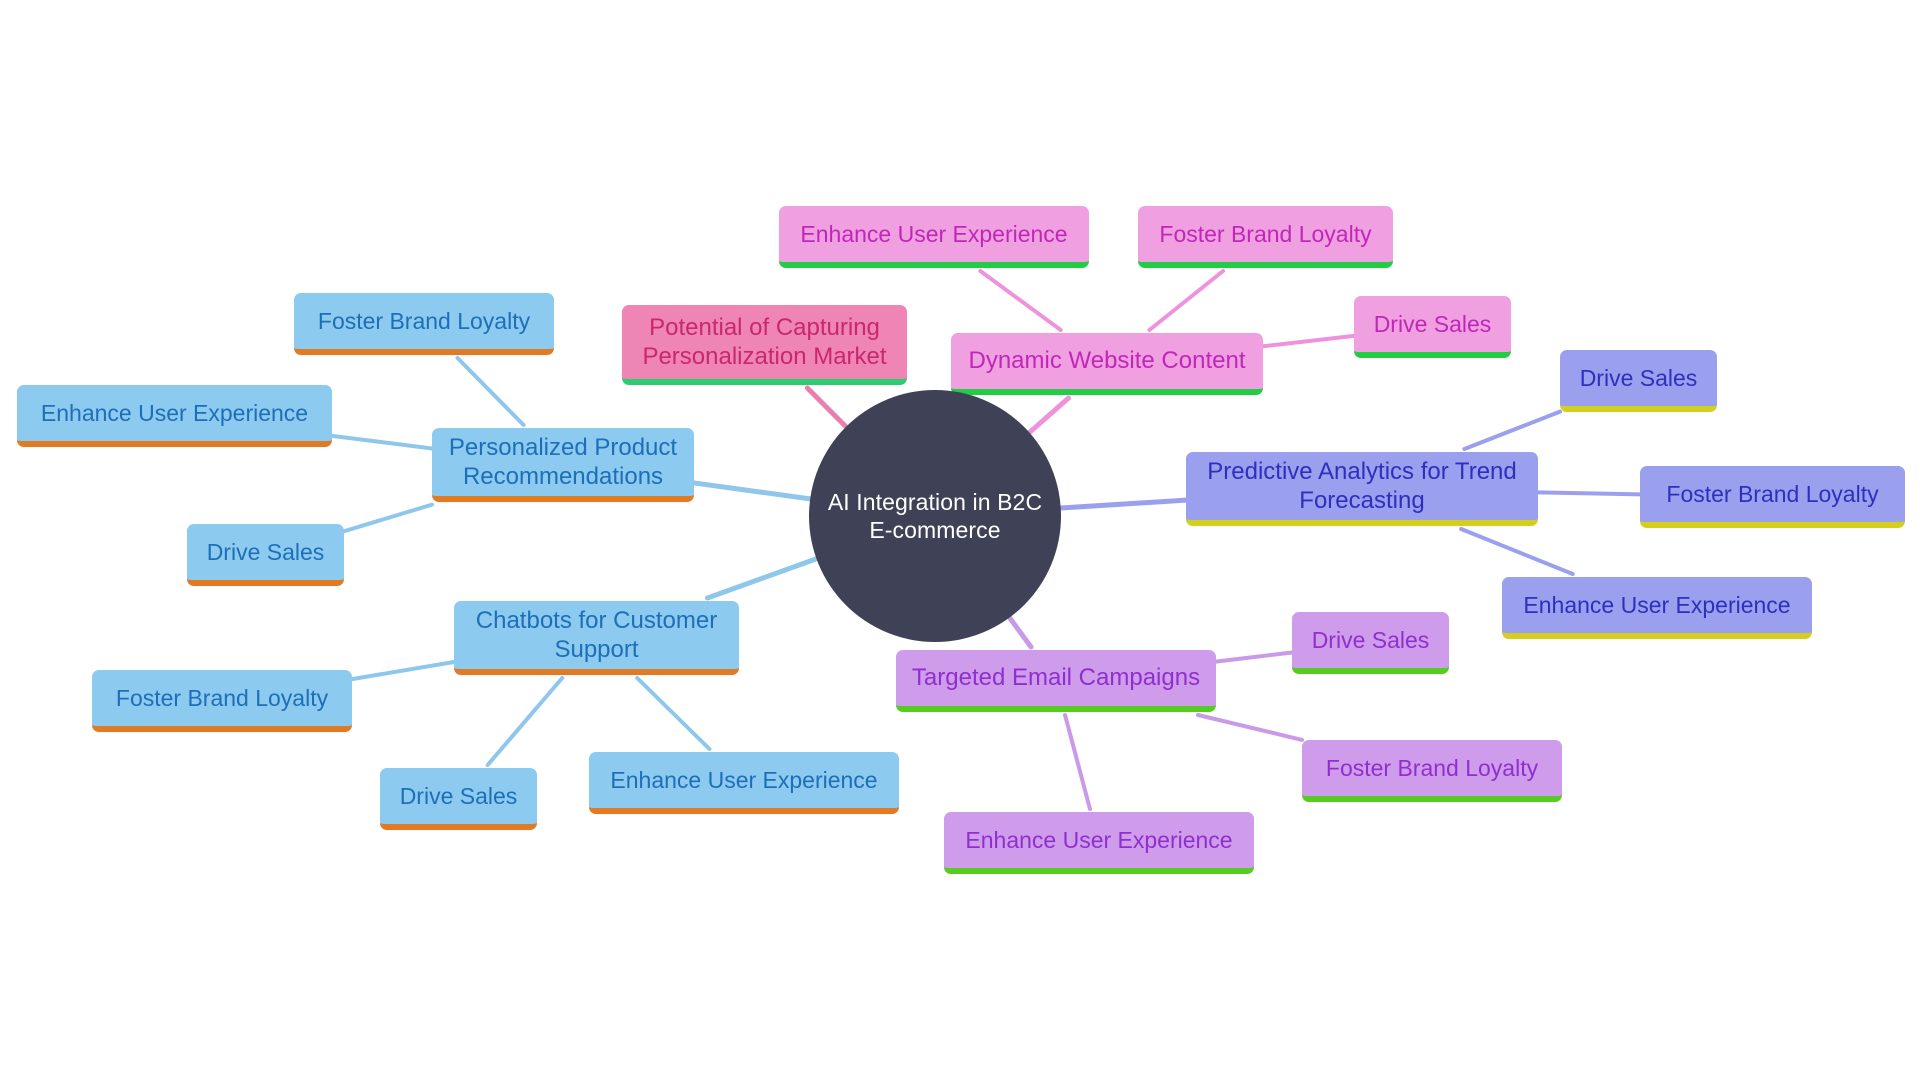 The height and width of the screenshot is (1080, 1920). Describe the element at coordinates (935, 516) in the screenshot. I see `root-node: AI Integration in B2C E-commerce` at that location.